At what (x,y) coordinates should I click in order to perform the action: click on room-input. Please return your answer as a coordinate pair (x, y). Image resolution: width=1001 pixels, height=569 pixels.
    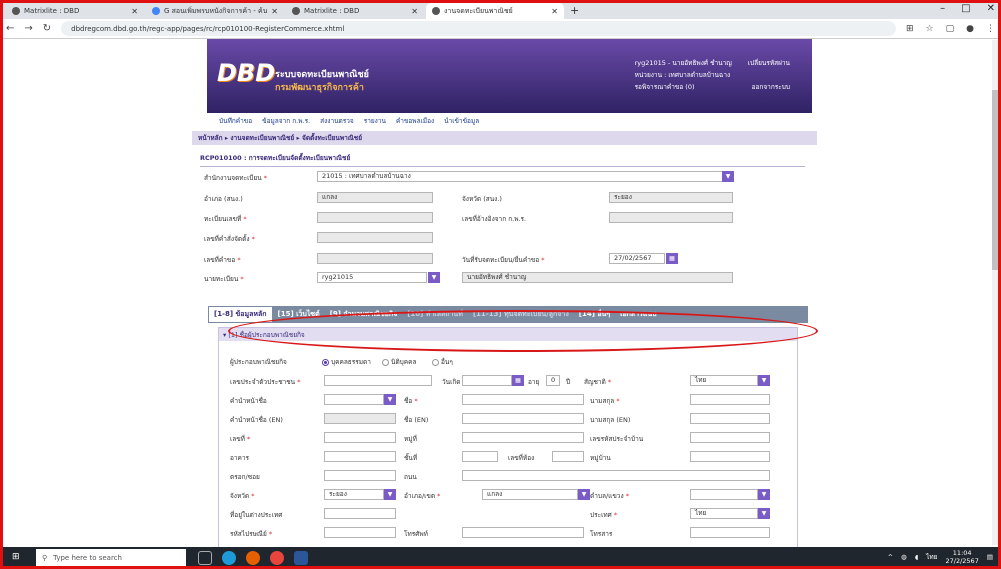
    Looking at the image, I should click on (568, 456).